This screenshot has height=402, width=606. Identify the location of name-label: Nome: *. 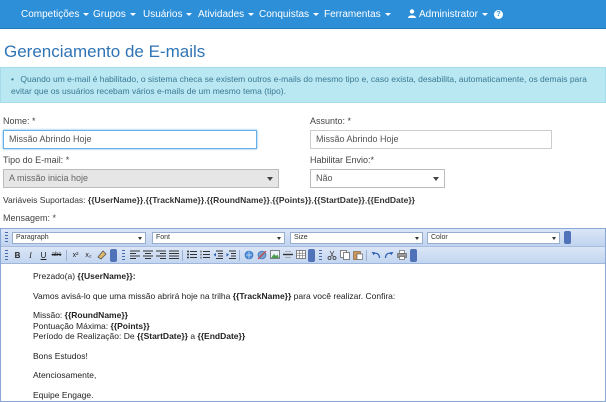
(19, 121).